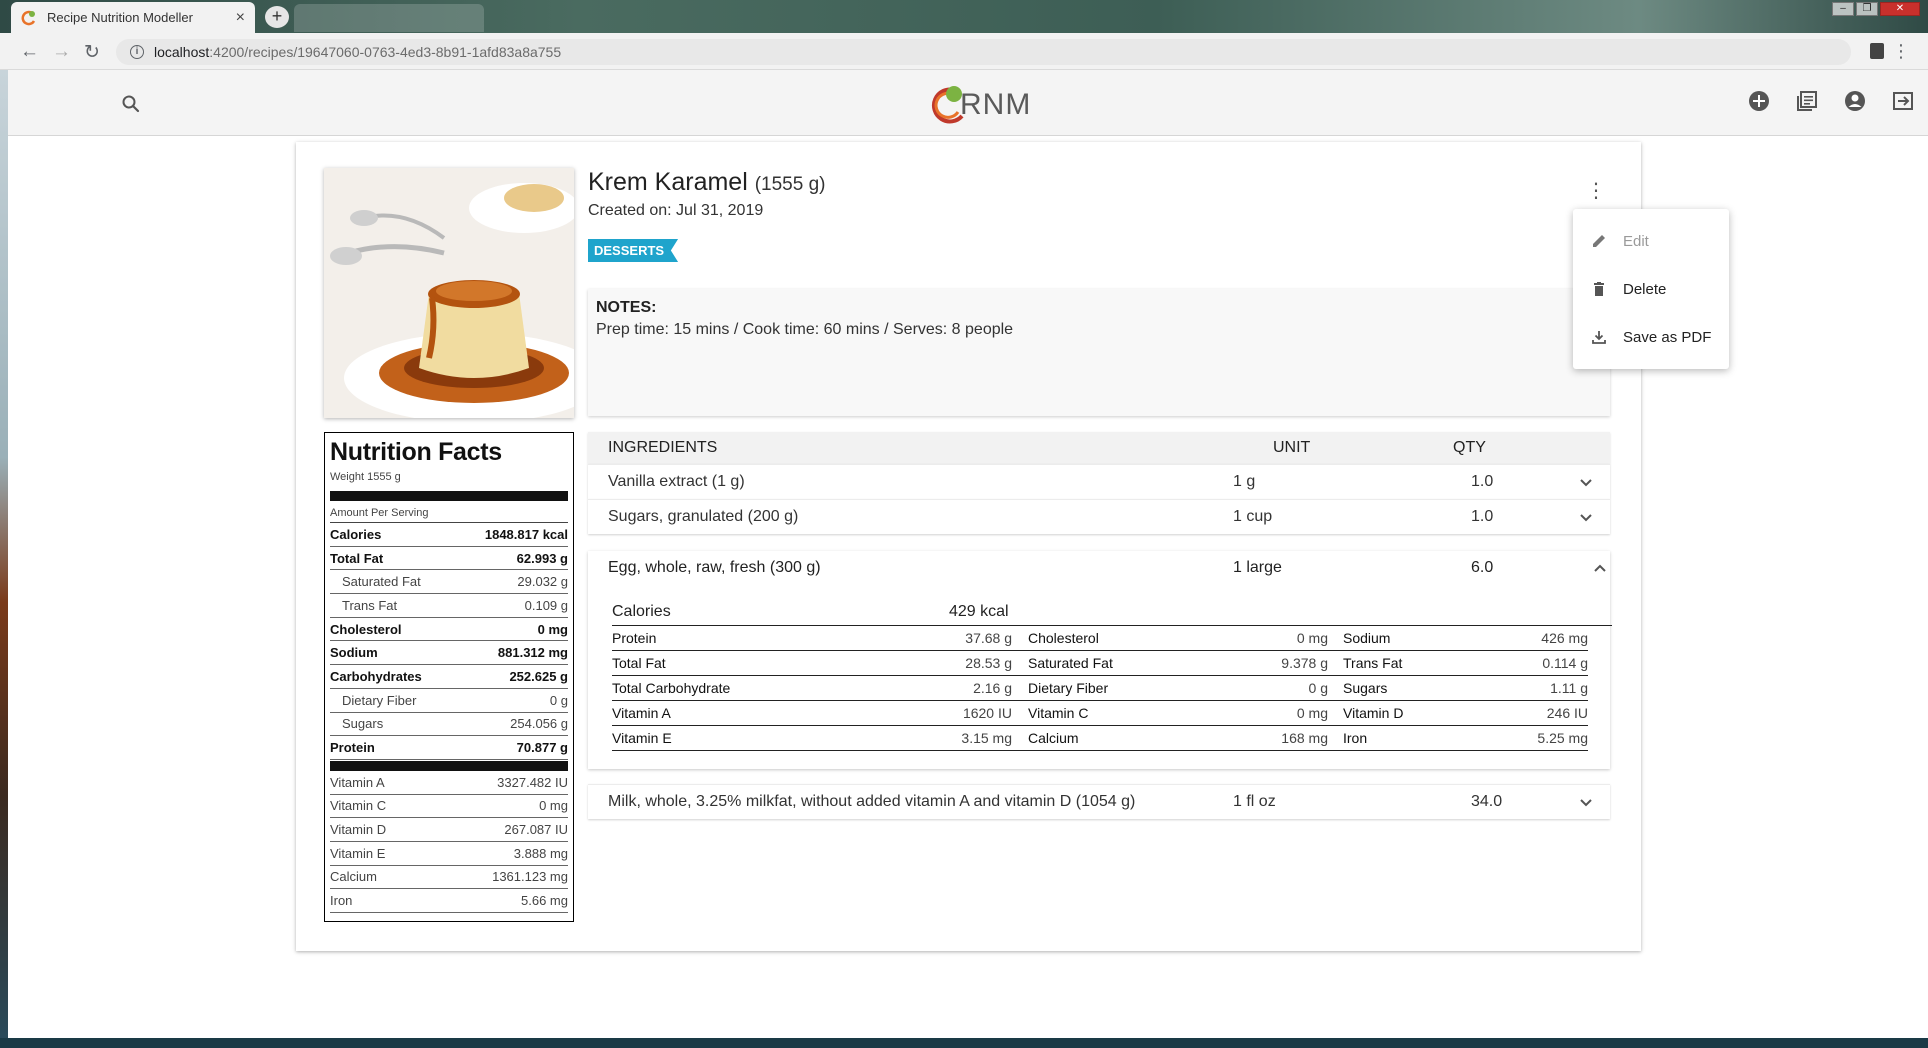 Image resolution: width=1928 pixels, height=1048 pixels. Describe the element at coordinates (1482, 481) in the screenshot. I see `ingredient-qty: 1.0` at that location.